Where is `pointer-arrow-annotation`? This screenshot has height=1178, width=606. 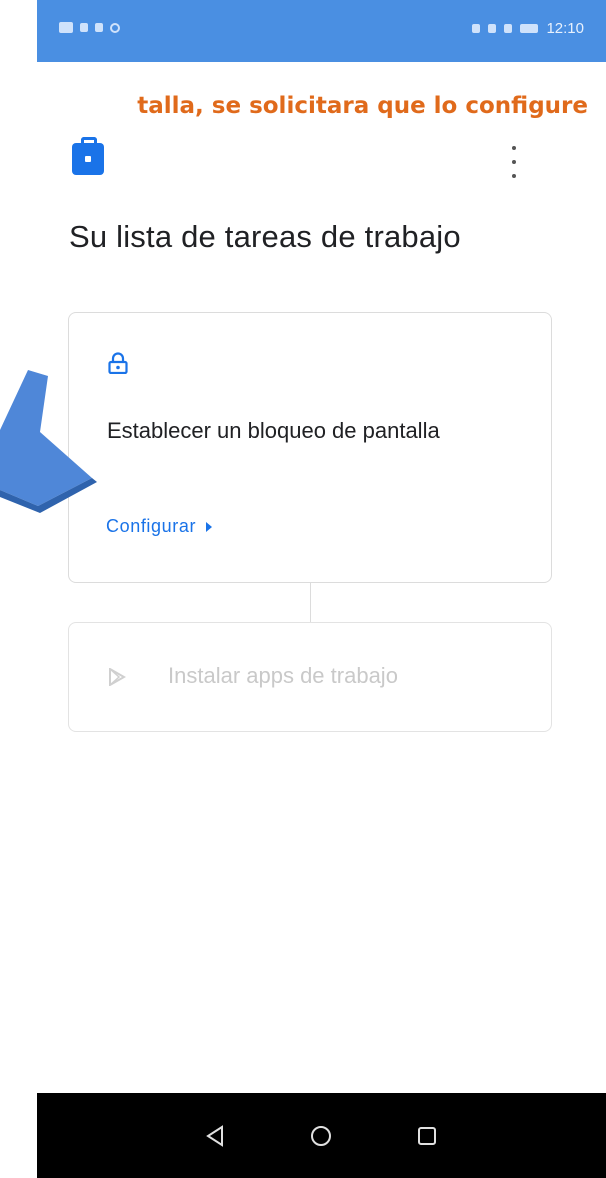
pointer-arrow-annotation is located at coordinates (48, 441).